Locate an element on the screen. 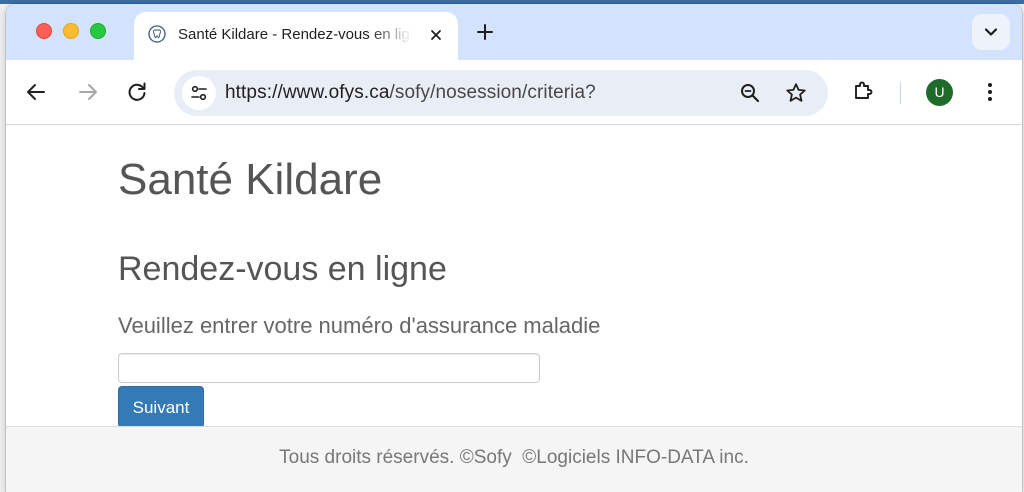 Image resolution: width=1024 pixels, height=492 pixels. maximize-window-button is located at coordinates (98, 31).